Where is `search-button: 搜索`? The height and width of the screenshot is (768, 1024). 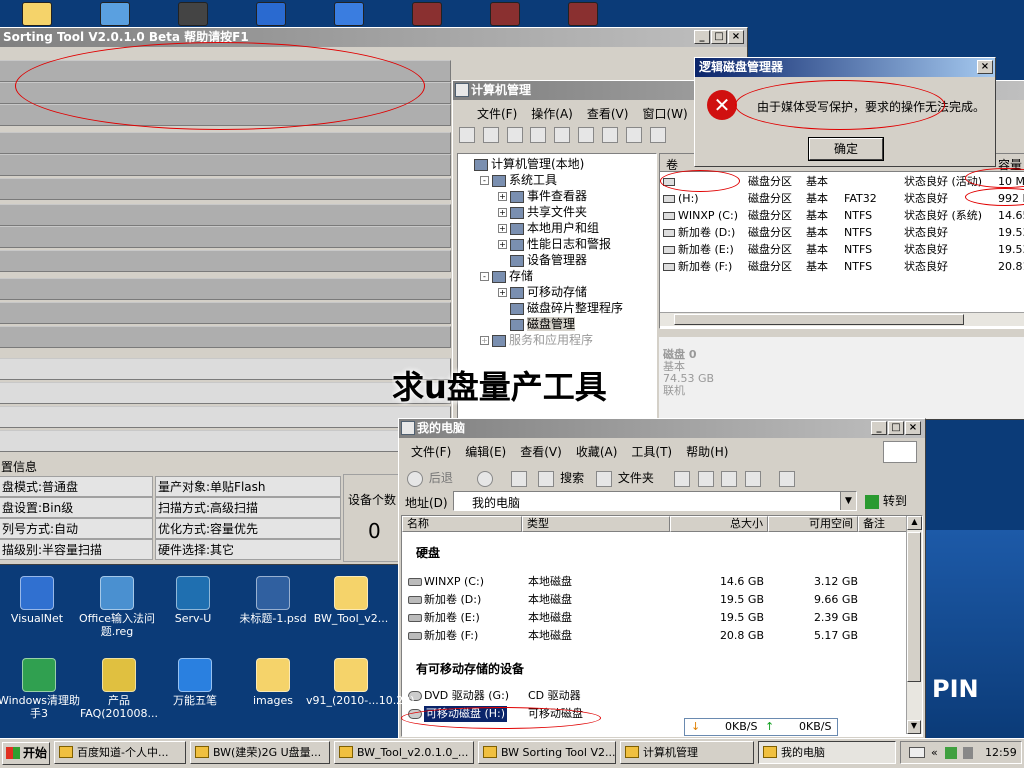 search-button: 搜索 is located at coordinates (572, 478).